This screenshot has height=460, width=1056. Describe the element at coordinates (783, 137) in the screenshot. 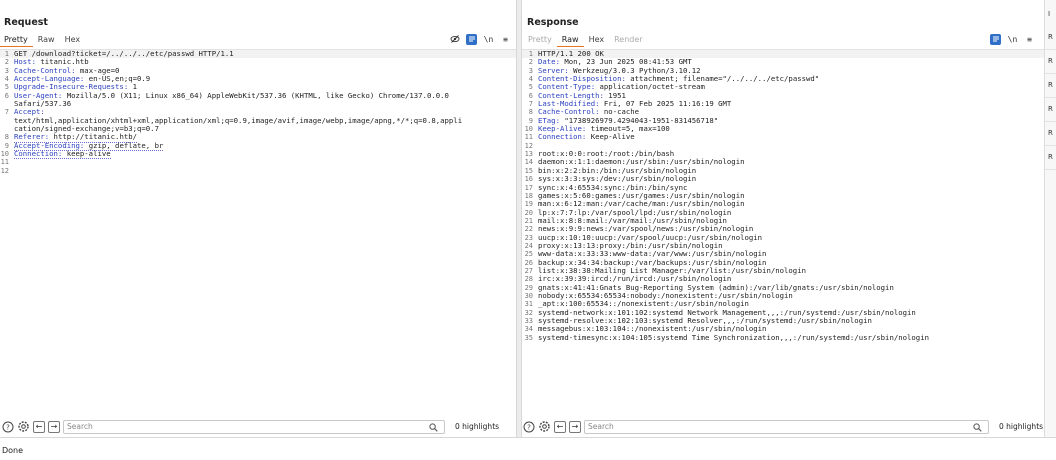

I see `code-line: 11 Connection: Keep-Alive` at that location.